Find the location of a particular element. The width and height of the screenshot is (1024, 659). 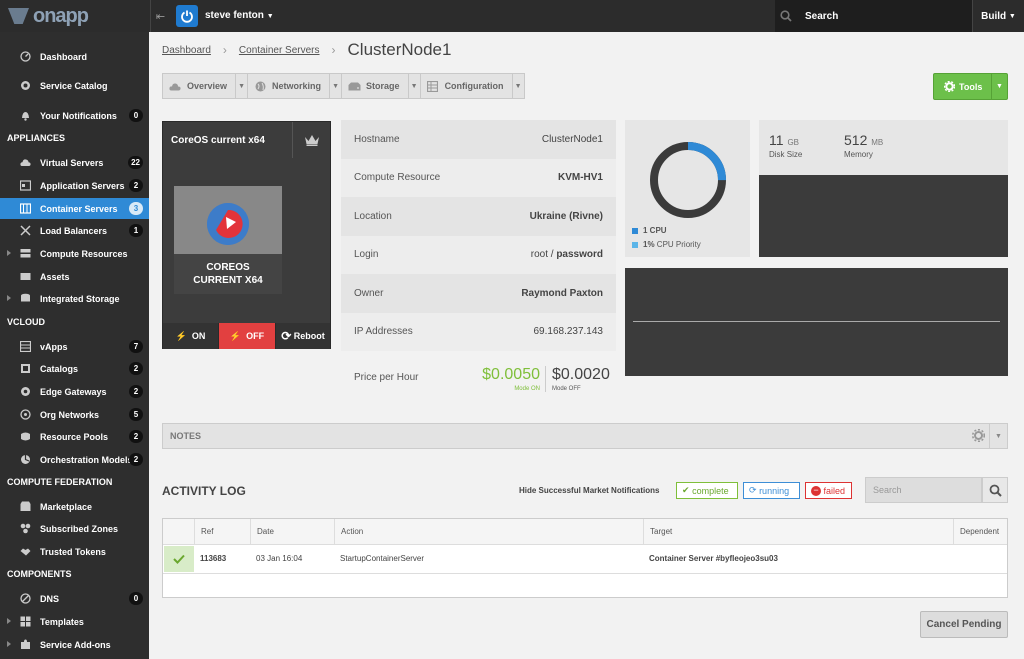

sidebar-item-service-catalog: Service Catalog is located at coordinates (74, 85).